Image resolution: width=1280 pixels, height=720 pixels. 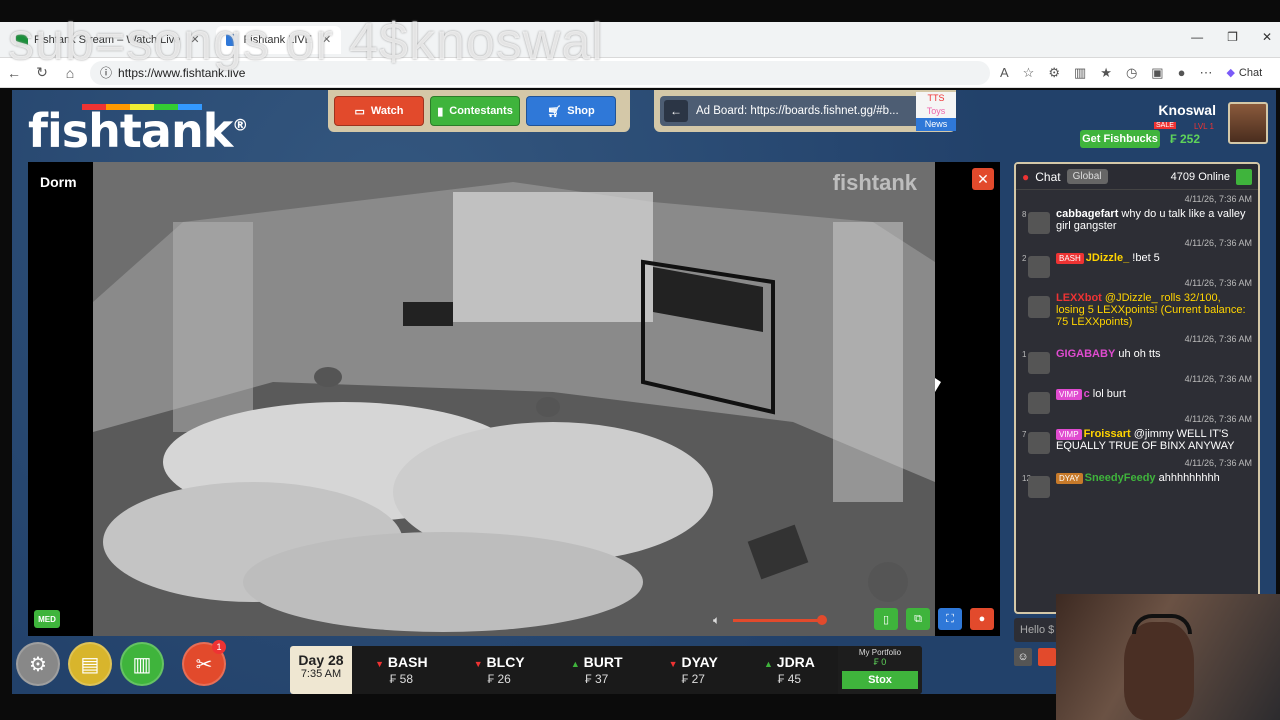 What do you see at coordinates (1120, 139) in the screenshot?
I see `get-fishbucks-button: Get Fishbucks` at bounding box center [1120, 139].